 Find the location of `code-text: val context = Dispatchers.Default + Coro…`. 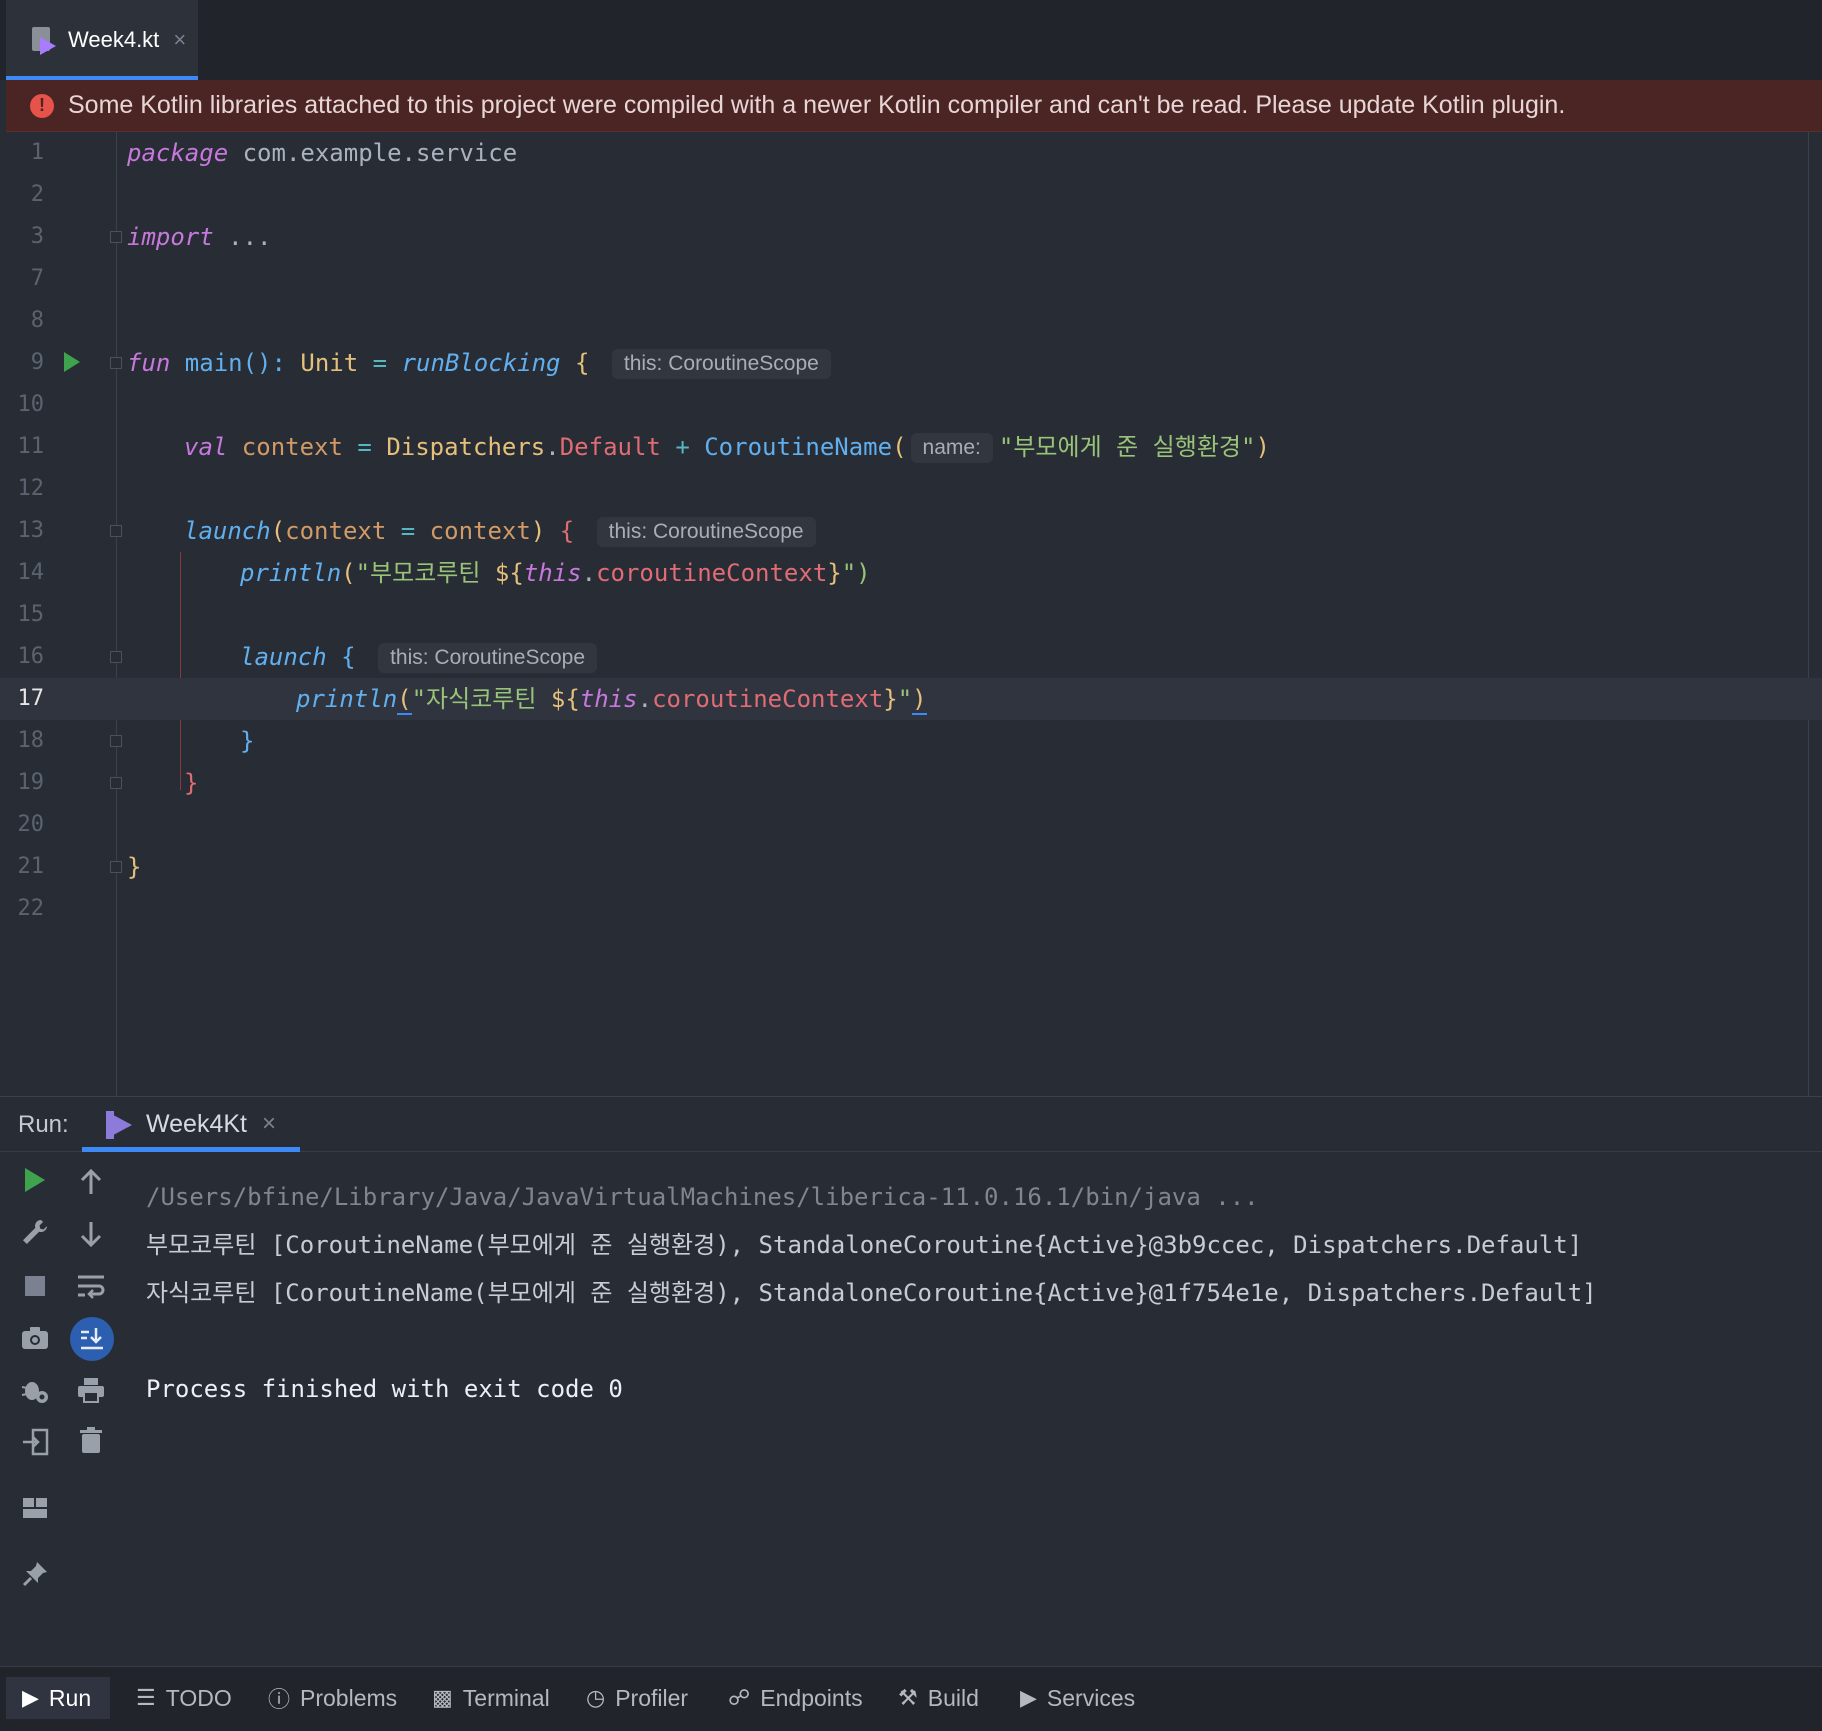

code-text: val context = Dispatchers.Default + Coro… is located at coordinates (727, 448).